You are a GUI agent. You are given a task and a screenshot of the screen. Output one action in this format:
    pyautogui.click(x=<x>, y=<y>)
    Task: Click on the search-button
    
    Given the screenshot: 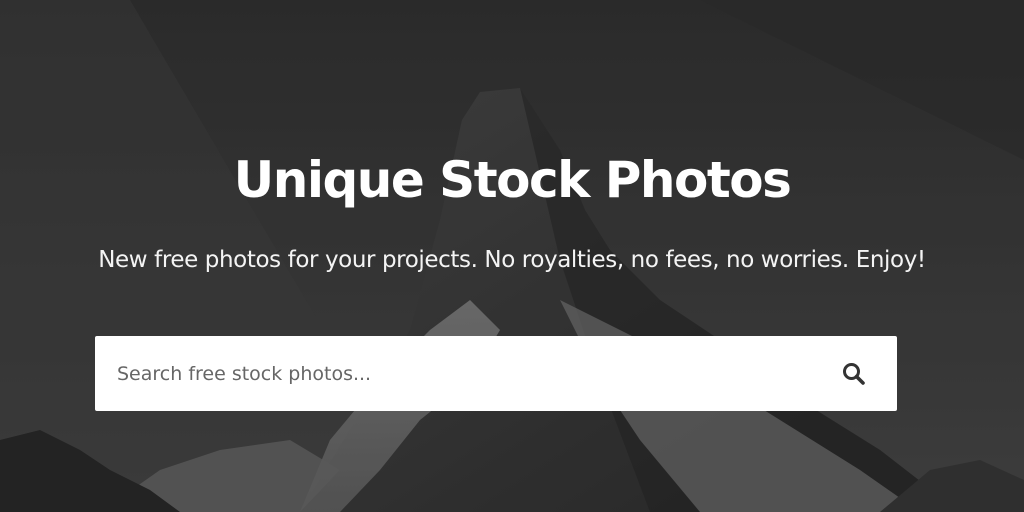 What is the action you would take?
    pyautogui.click(x=854, y=373)
    